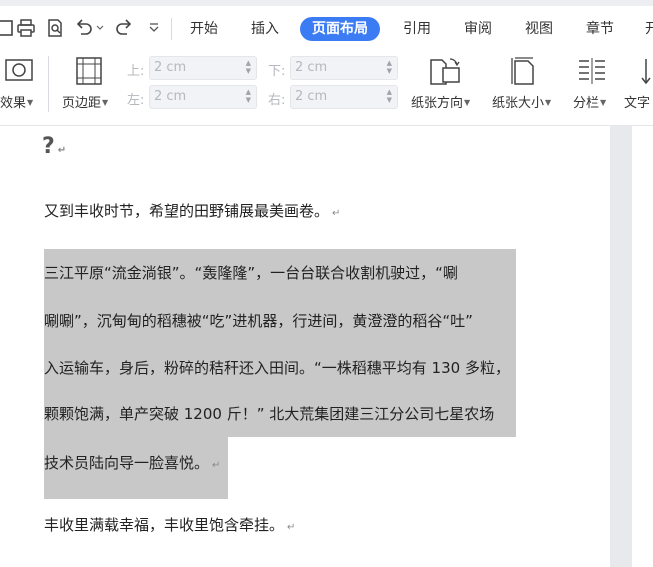 The image size is (653, 567). I want to click on heading-text: ? ↵, so click(54, 146).